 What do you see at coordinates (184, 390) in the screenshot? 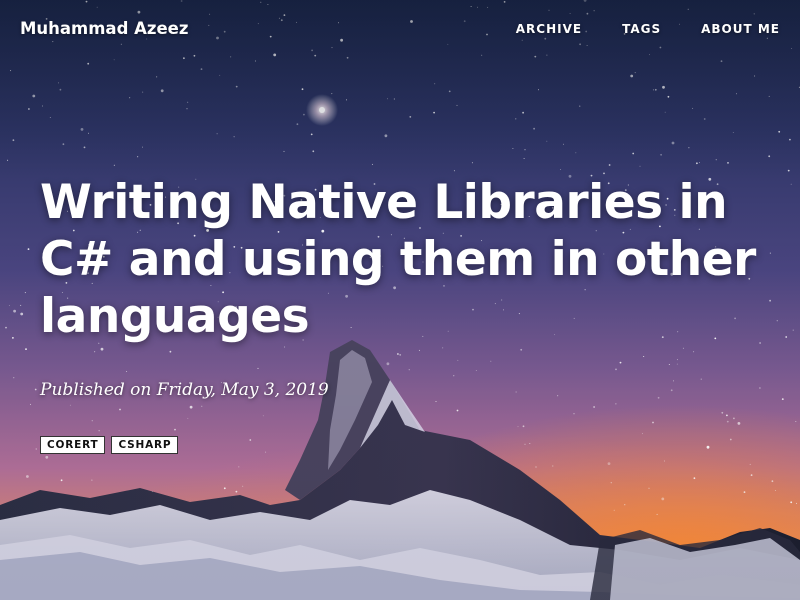
I see `post-published-date: Published on Friday, May 3, 2019` at bounding box center [184, 390].